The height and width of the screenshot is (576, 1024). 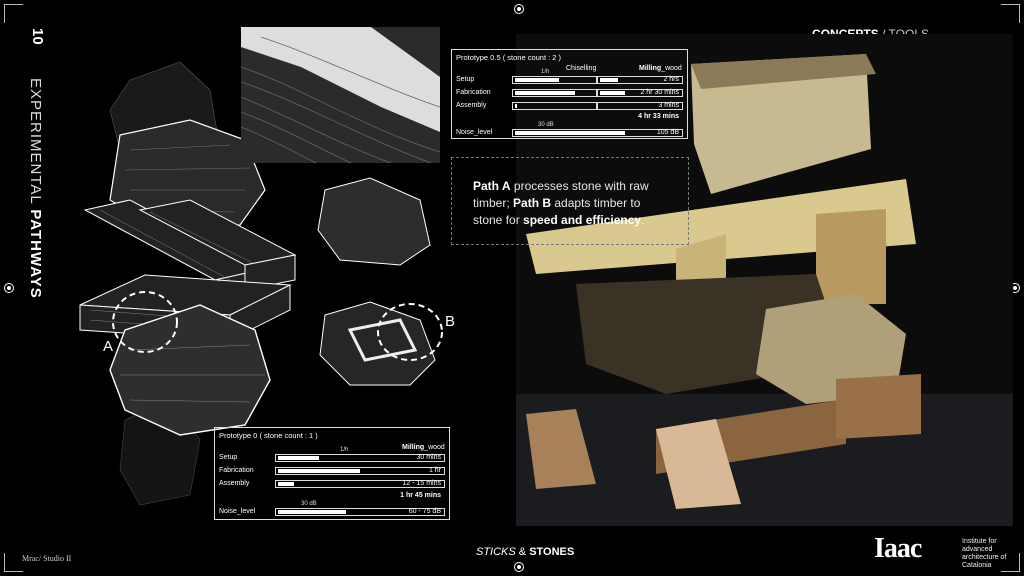 I want to click on noise-row: Noise_level 60 - 75 dB, so click(x=332, y=512).